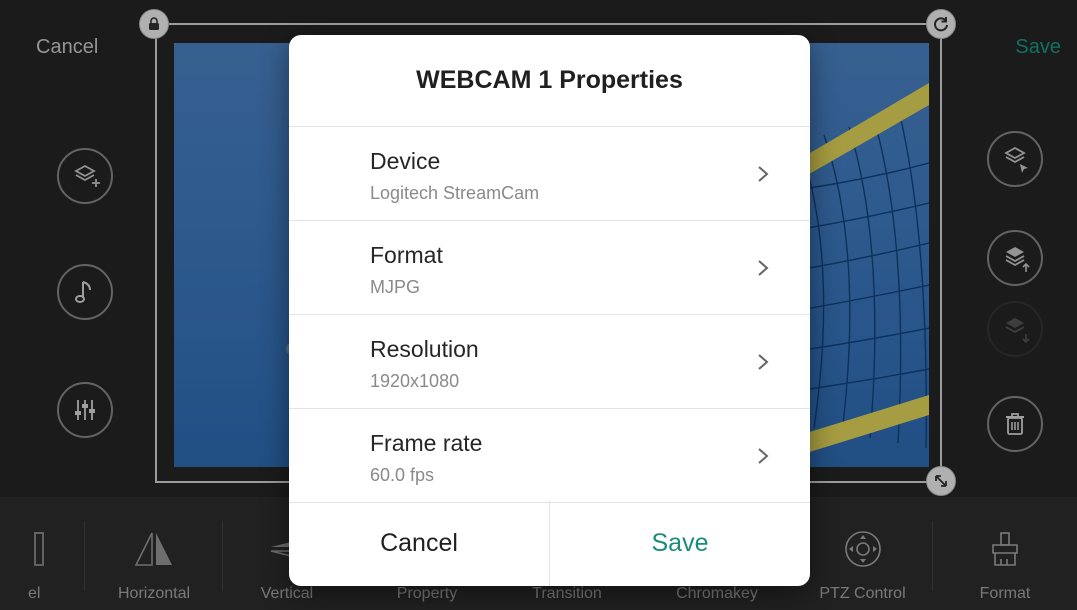  Describe the element at coordinates (549, 268) in the screenshot. I see `row-format: Format MJPG` at that location.